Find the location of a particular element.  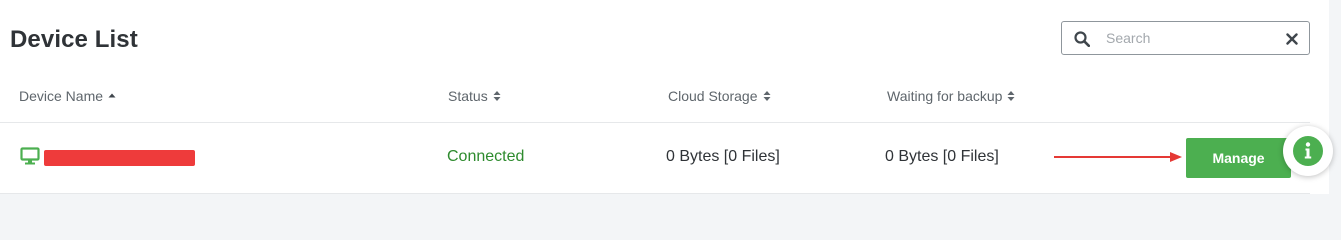

info-icon is located at coordinates (1308, 150).